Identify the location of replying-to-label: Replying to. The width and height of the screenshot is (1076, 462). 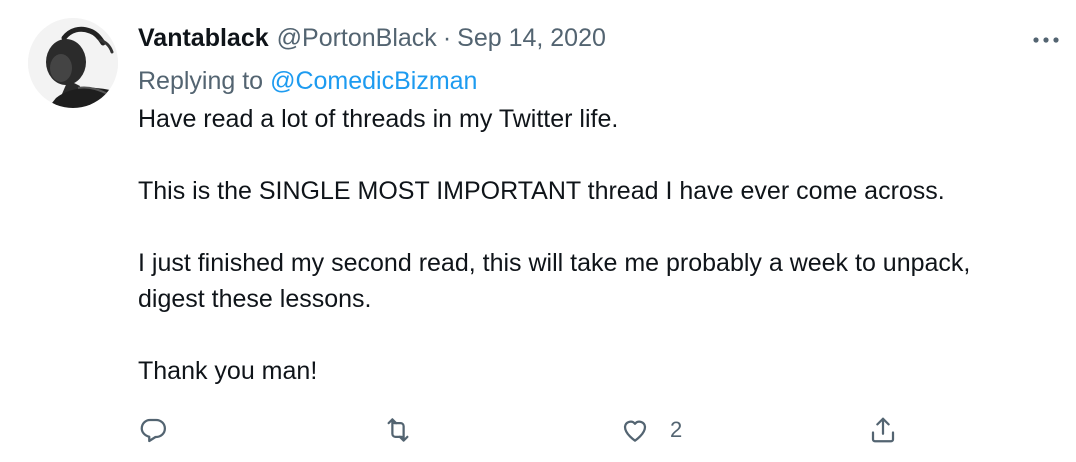
(201, 80).